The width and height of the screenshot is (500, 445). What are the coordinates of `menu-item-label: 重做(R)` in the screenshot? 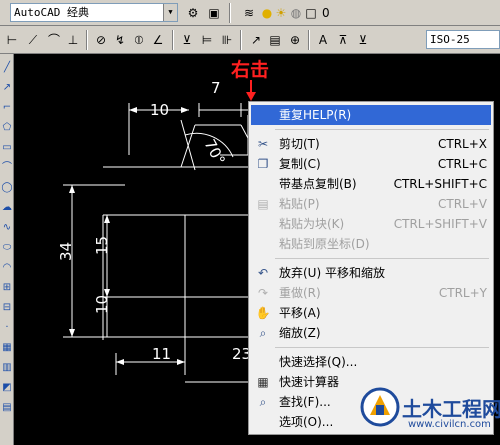 It's located at (300, 293).